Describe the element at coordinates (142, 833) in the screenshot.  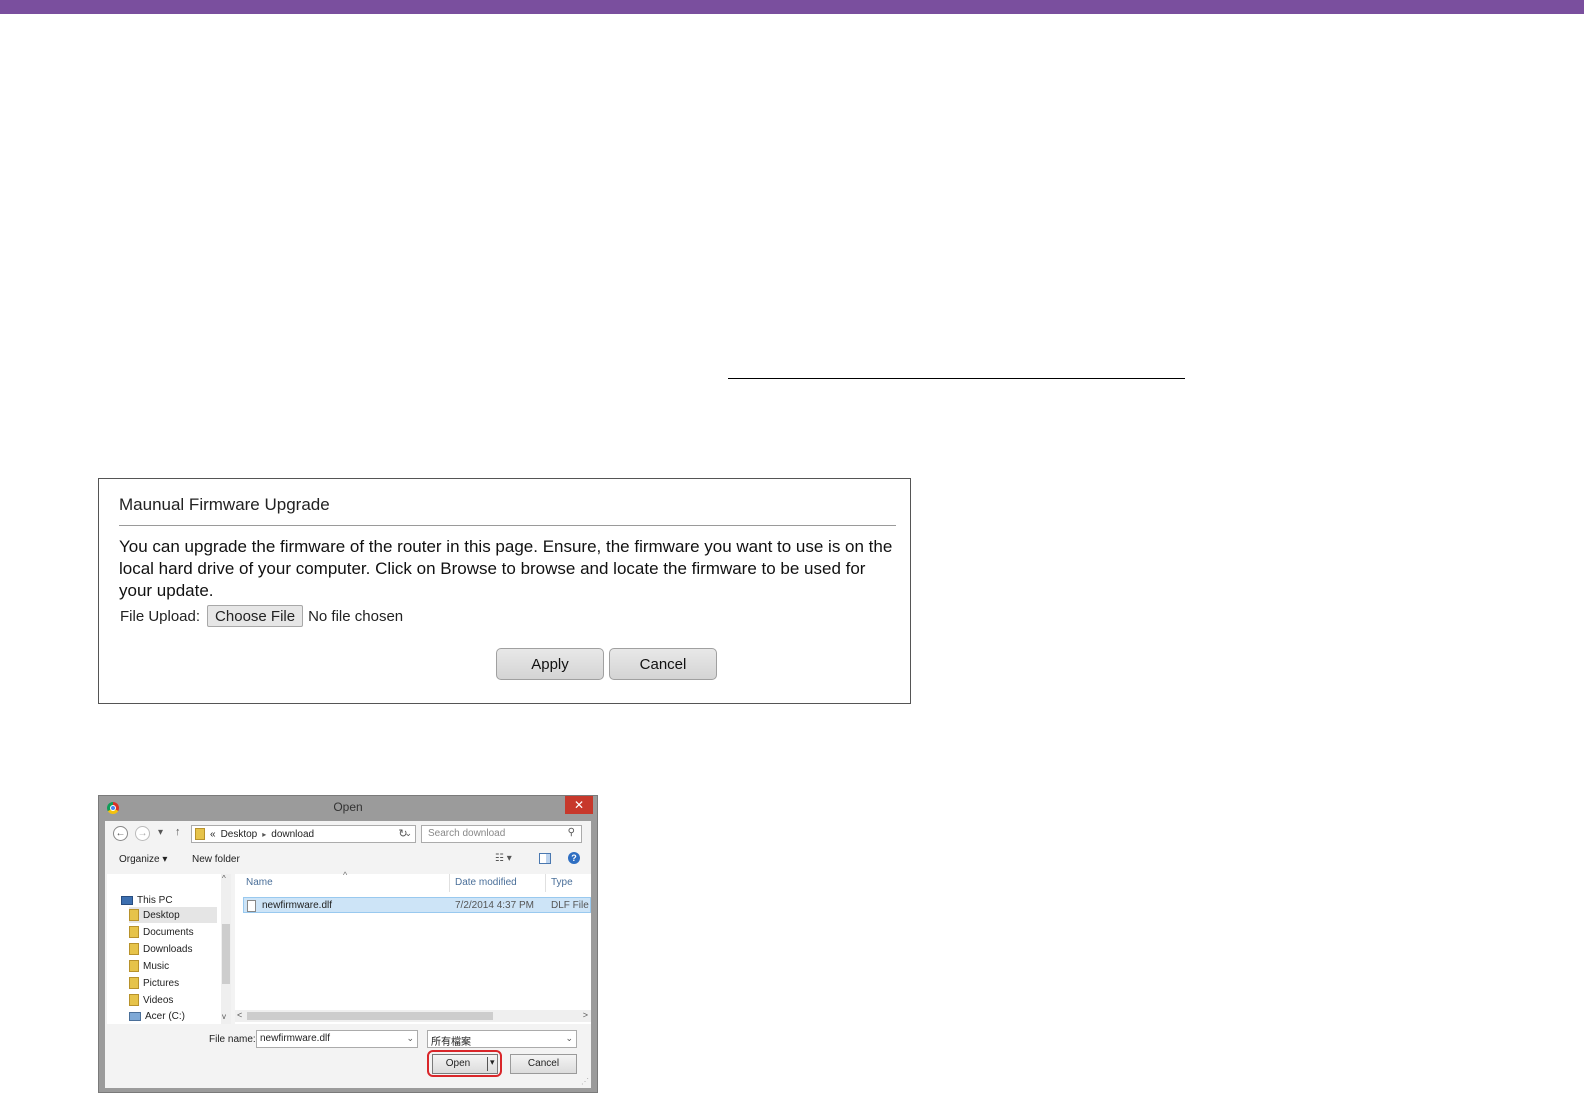
I see `forward-arrow-icon: →` at that location.